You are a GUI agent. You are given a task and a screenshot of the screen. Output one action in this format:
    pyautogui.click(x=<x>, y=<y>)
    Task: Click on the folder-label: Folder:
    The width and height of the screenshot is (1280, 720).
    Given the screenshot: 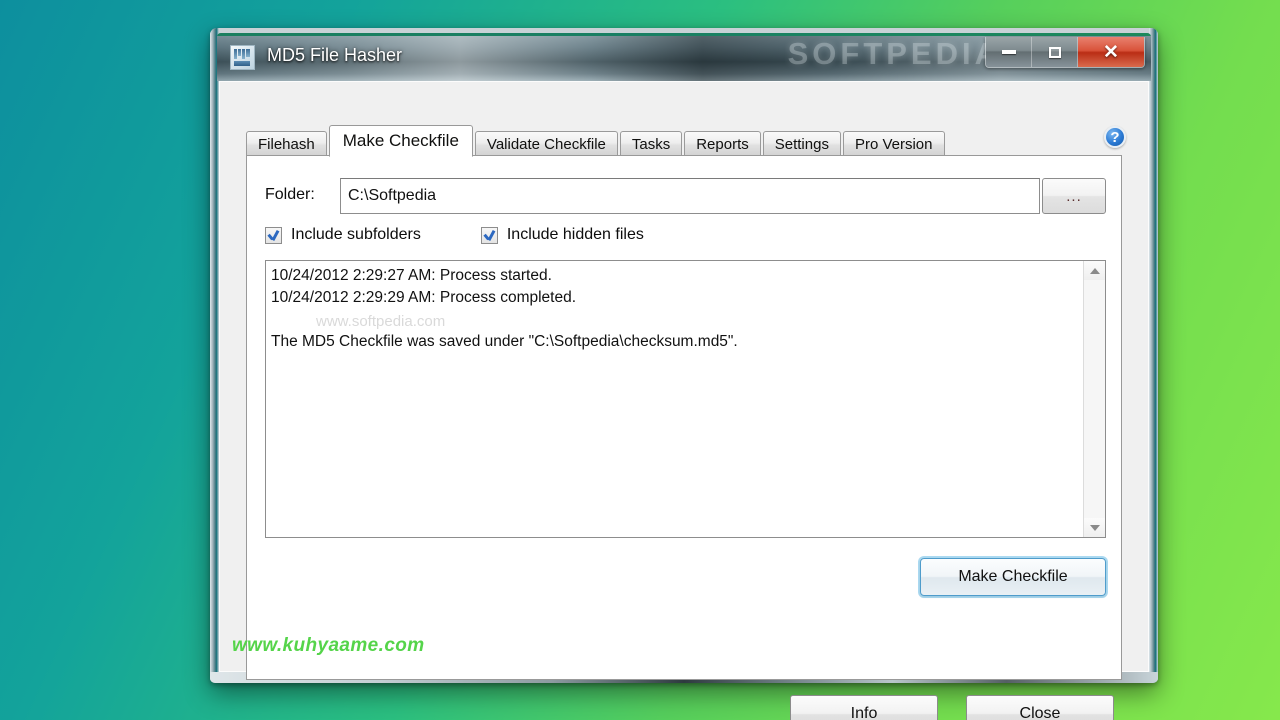 What is the action you would take?
    pyautogui.click(x=290, y=194)
    